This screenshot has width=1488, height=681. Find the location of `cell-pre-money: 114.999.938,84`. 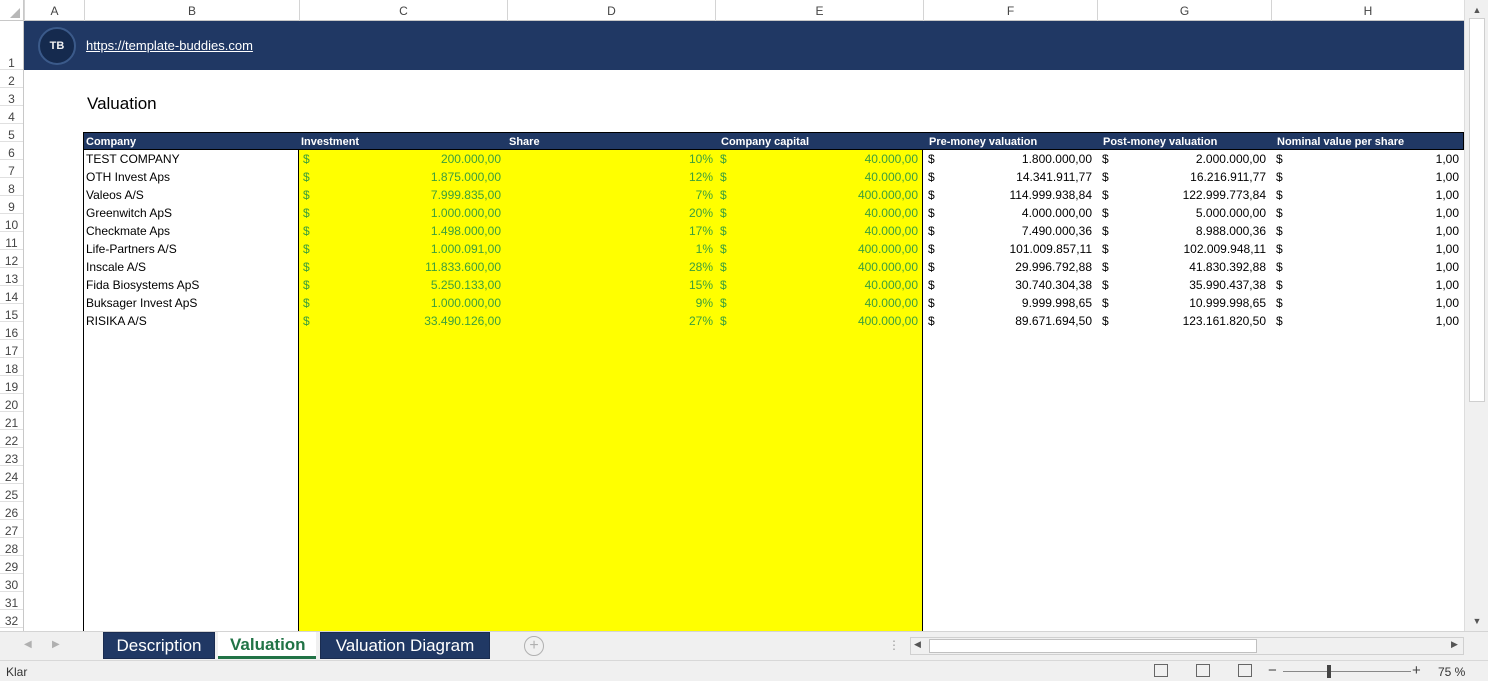

cell-pre-money: 114.999.938,84 is located at coordinates (1010, 195).